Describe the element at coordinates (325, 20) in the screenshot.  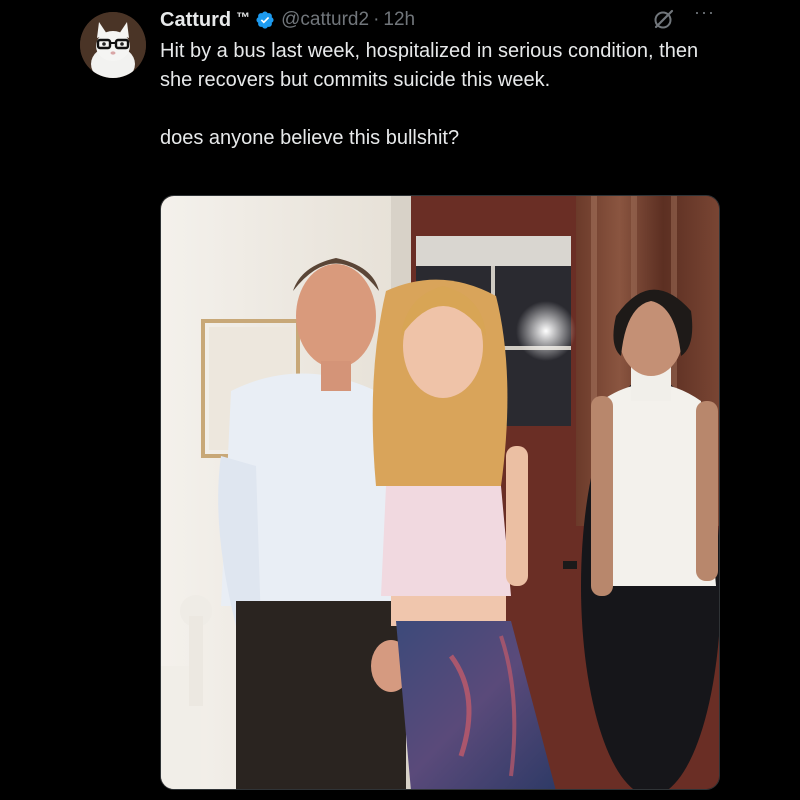
I see `user-handle: @catturd2` at that location.